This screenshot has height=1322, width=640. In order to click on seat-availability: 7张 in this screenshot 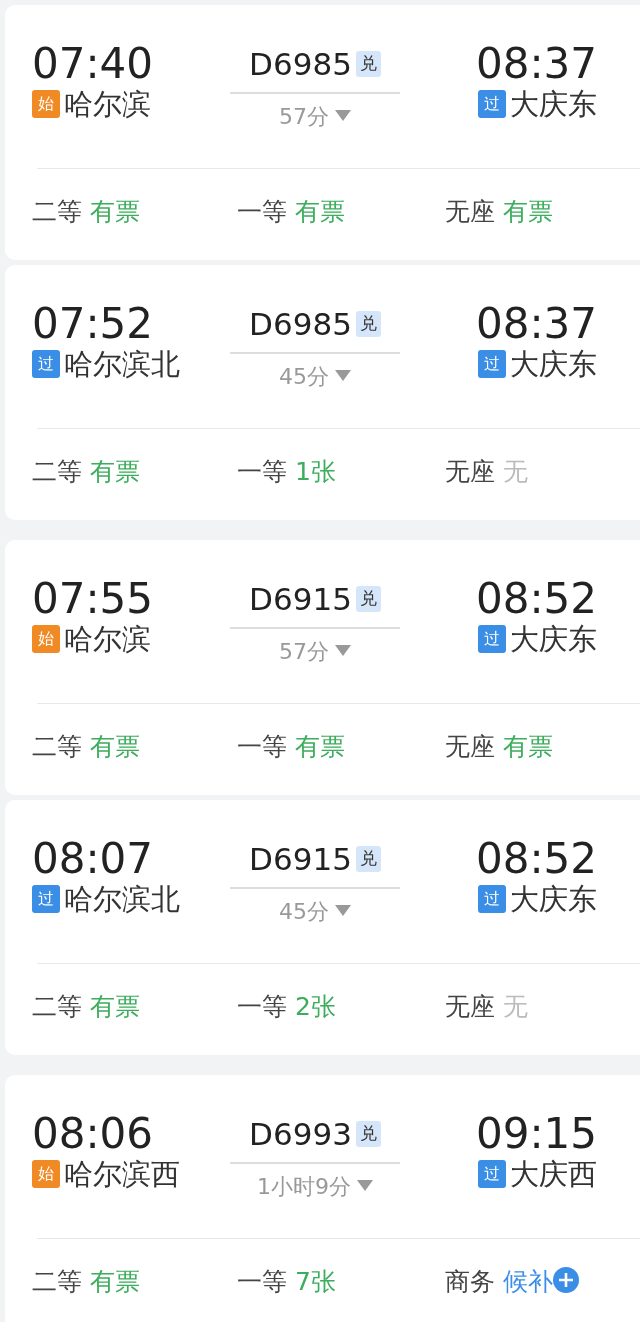, I will do `click(315, 1281)`.